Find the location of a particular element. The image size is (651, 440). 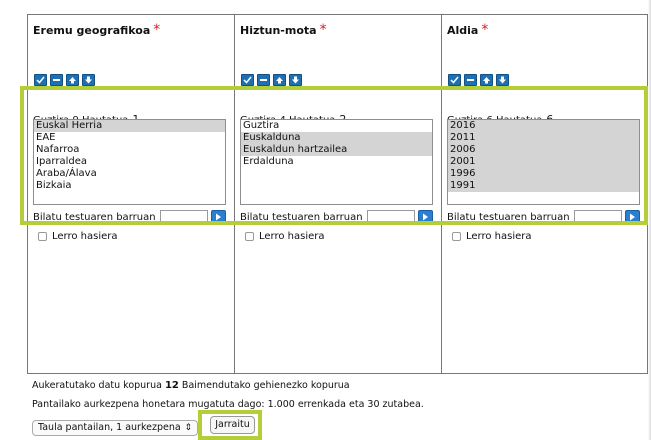

top-strip is located at coordinates (325, 7).